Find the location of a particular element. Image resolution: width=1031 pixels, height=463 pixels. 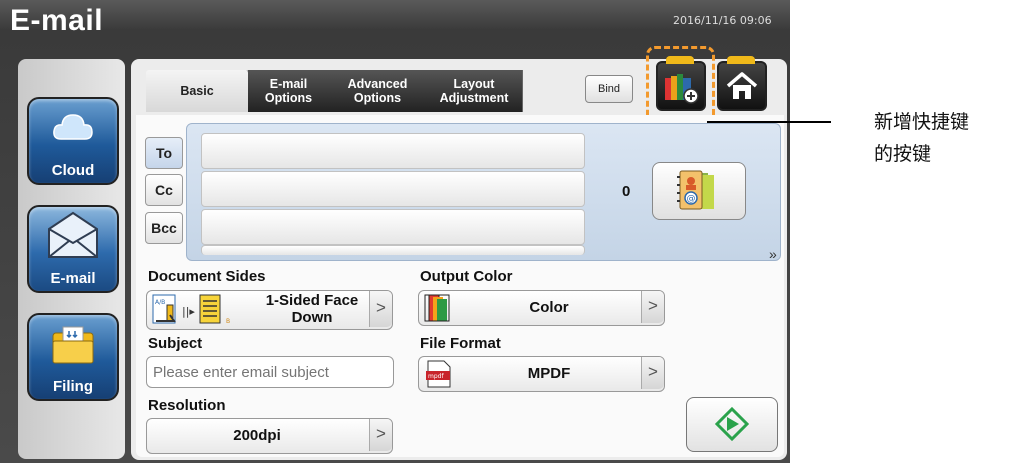

file-format-select: mpdf MPDF > is located at coordinates (541, 374).